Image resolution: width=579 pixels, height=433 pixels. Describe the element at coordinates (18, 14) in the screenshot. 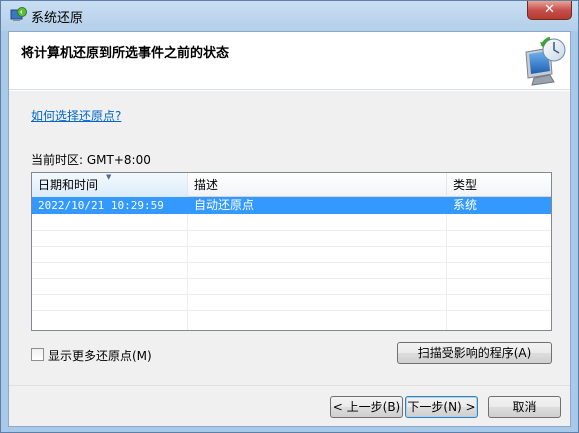

I see `system-restore-icon` at that location.